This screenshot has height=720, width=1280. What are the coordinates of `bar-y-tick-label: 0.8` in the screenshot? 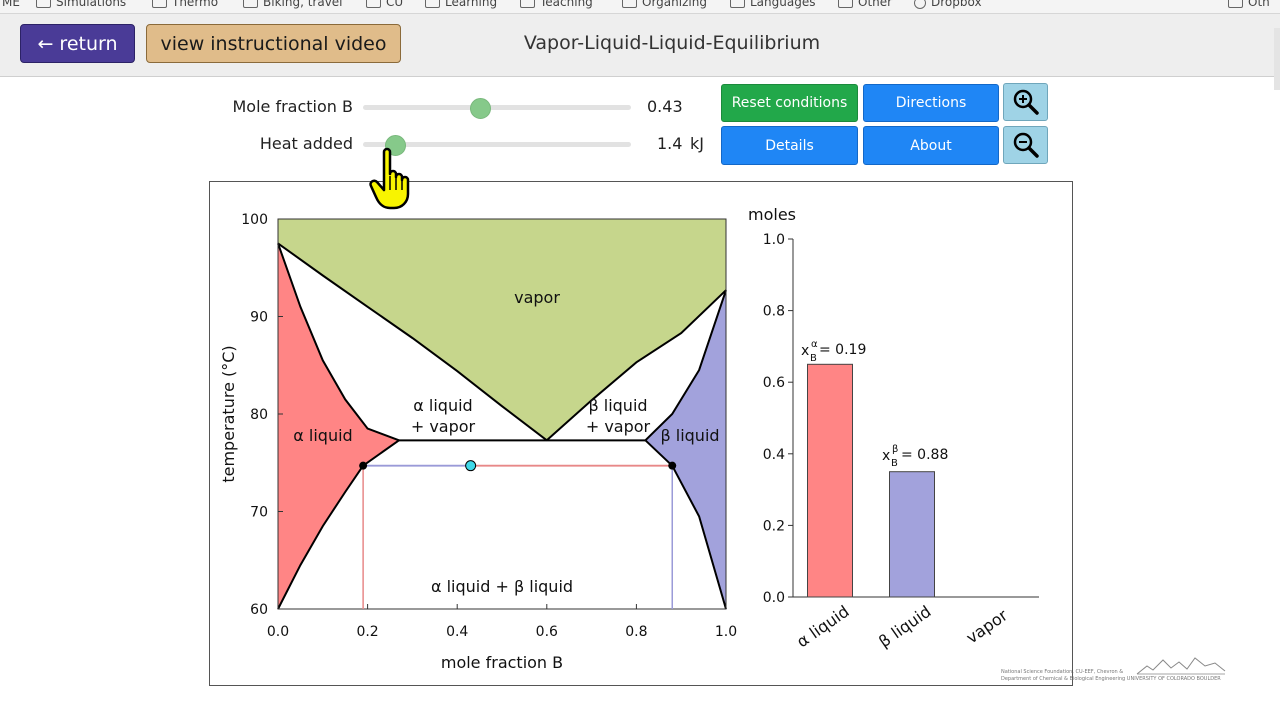 It's located at (774, 312).